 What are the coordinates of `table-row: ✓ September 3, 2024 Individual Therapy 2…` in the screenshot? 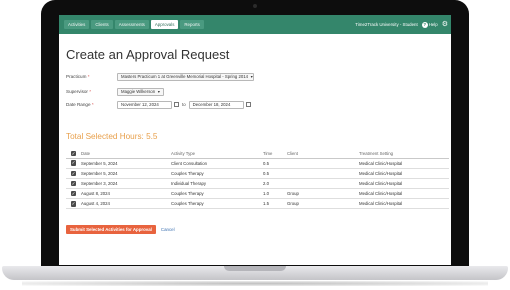 It's located at (257, 184).